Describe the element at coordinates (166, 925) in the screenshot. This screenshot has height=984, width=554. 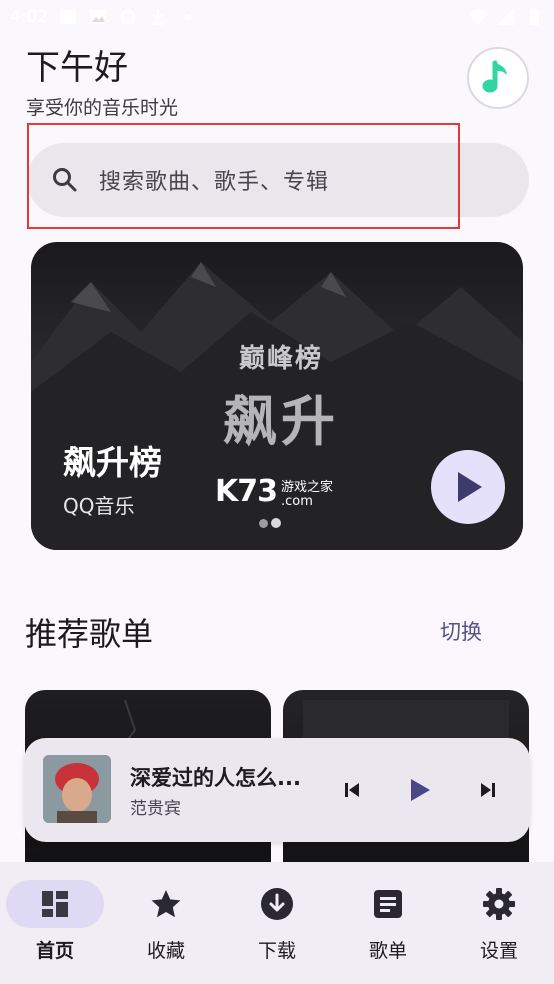
I see `nav-item-favorites: 收藏` at that location.